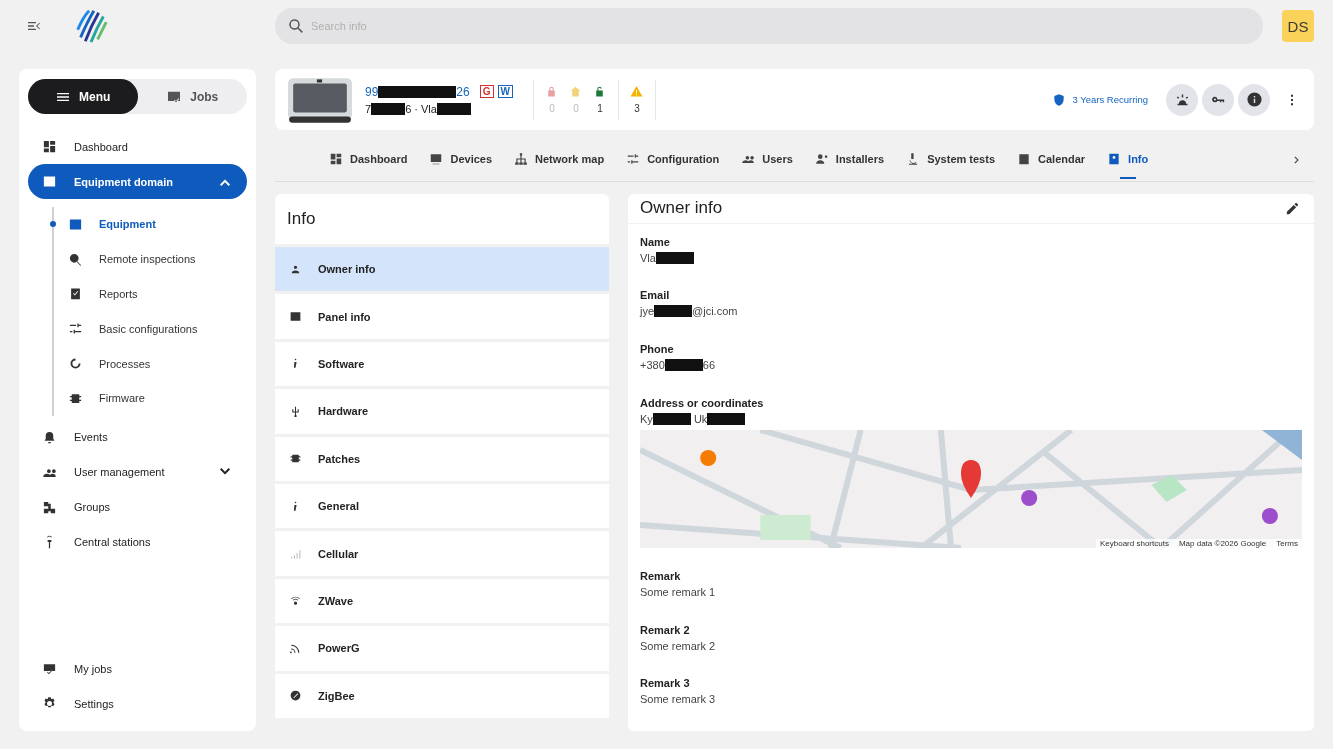 This screenshot has height=749, width=1333. What do you see at coordinates (461, 159) in the screenshot?
I see `tab: Devices` at bounding box center [461, 159].